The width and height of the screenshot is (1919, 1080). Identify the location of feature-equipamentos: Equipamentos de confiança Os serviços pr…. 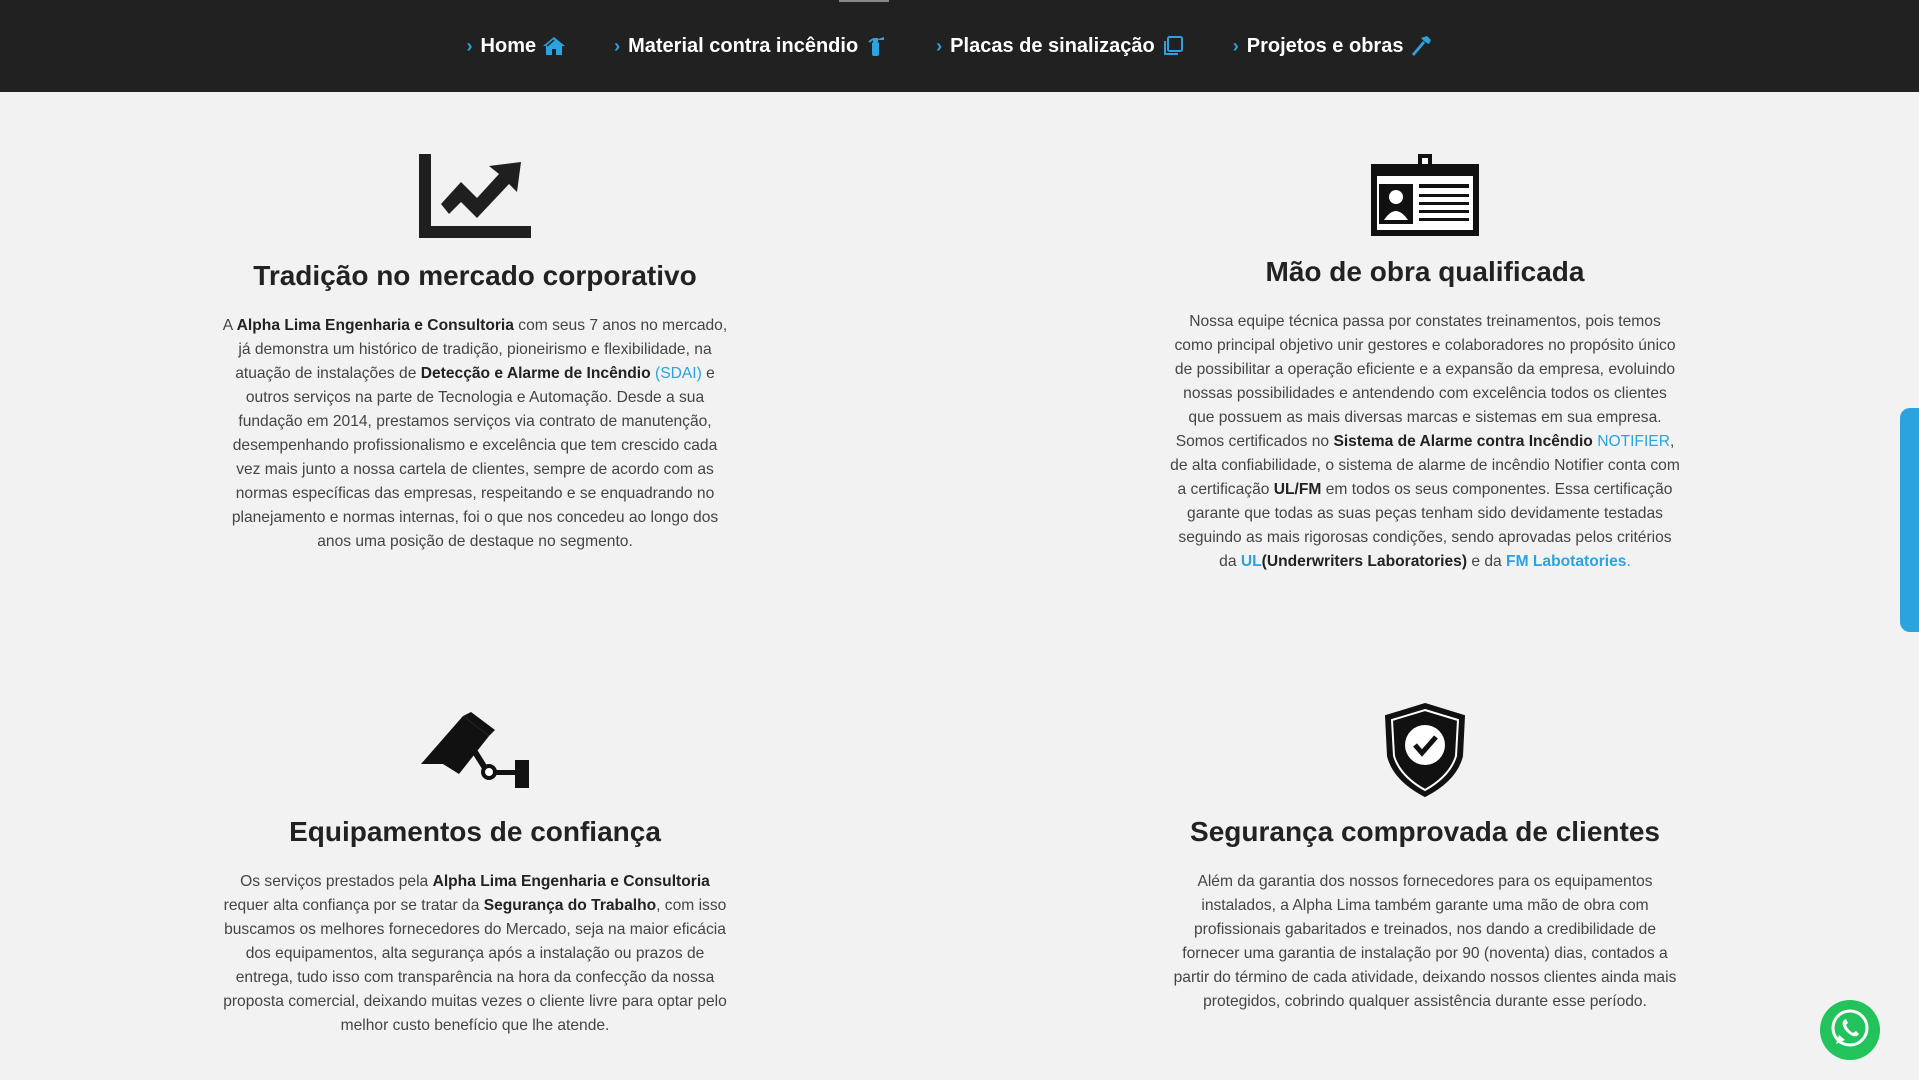
(475, 874).